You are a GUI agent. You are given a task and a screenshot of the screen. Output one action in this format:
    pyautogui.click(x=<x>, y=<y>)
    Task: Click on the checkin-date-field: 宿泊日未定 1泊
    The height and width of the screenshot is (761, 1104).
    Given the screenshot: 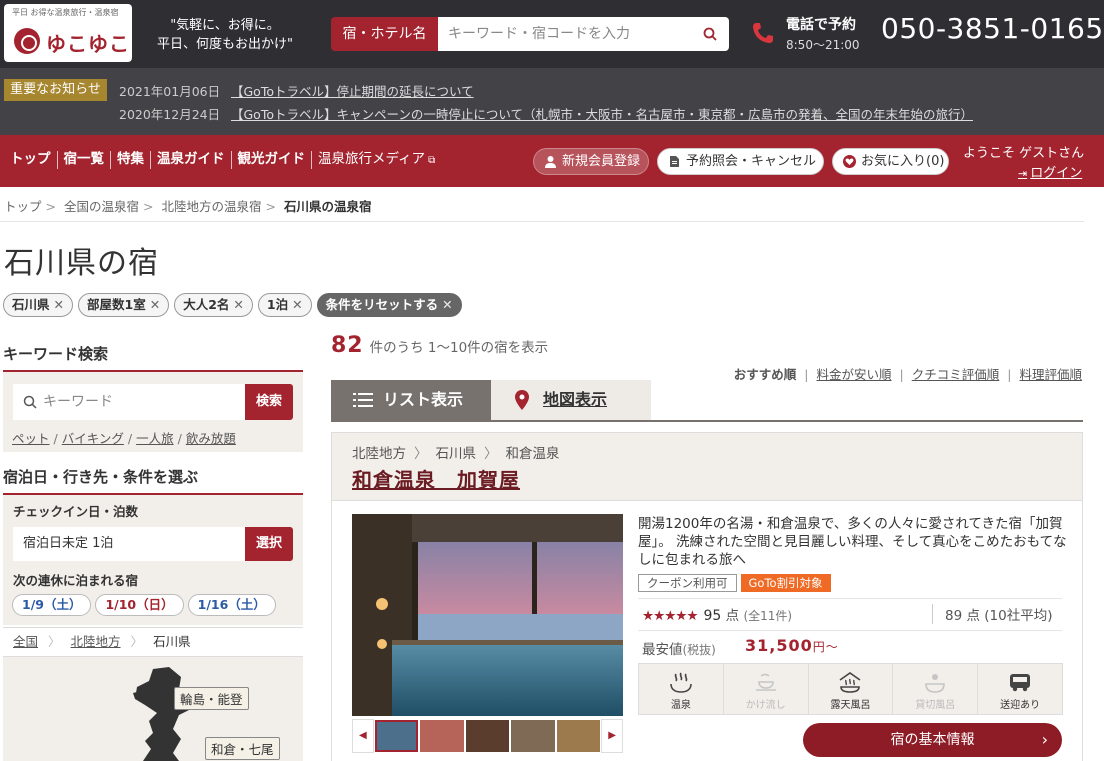 What is the action you would take?
    pyautogui.click(x=129, y=544)
    